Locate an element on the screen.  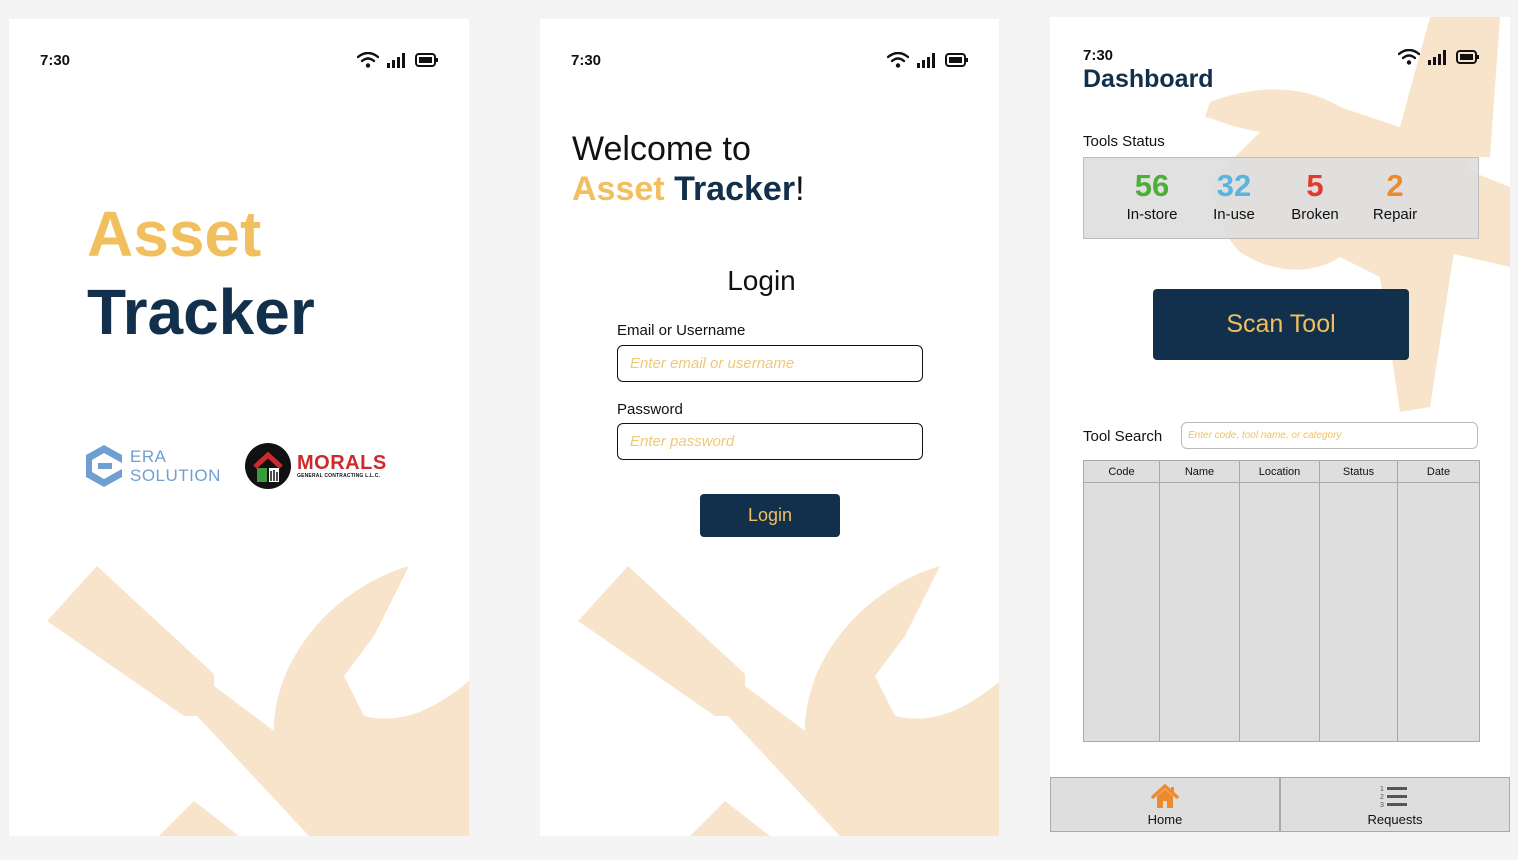
era-solution-logo: ERA SOLUTION is located at coordinates (152, 466).